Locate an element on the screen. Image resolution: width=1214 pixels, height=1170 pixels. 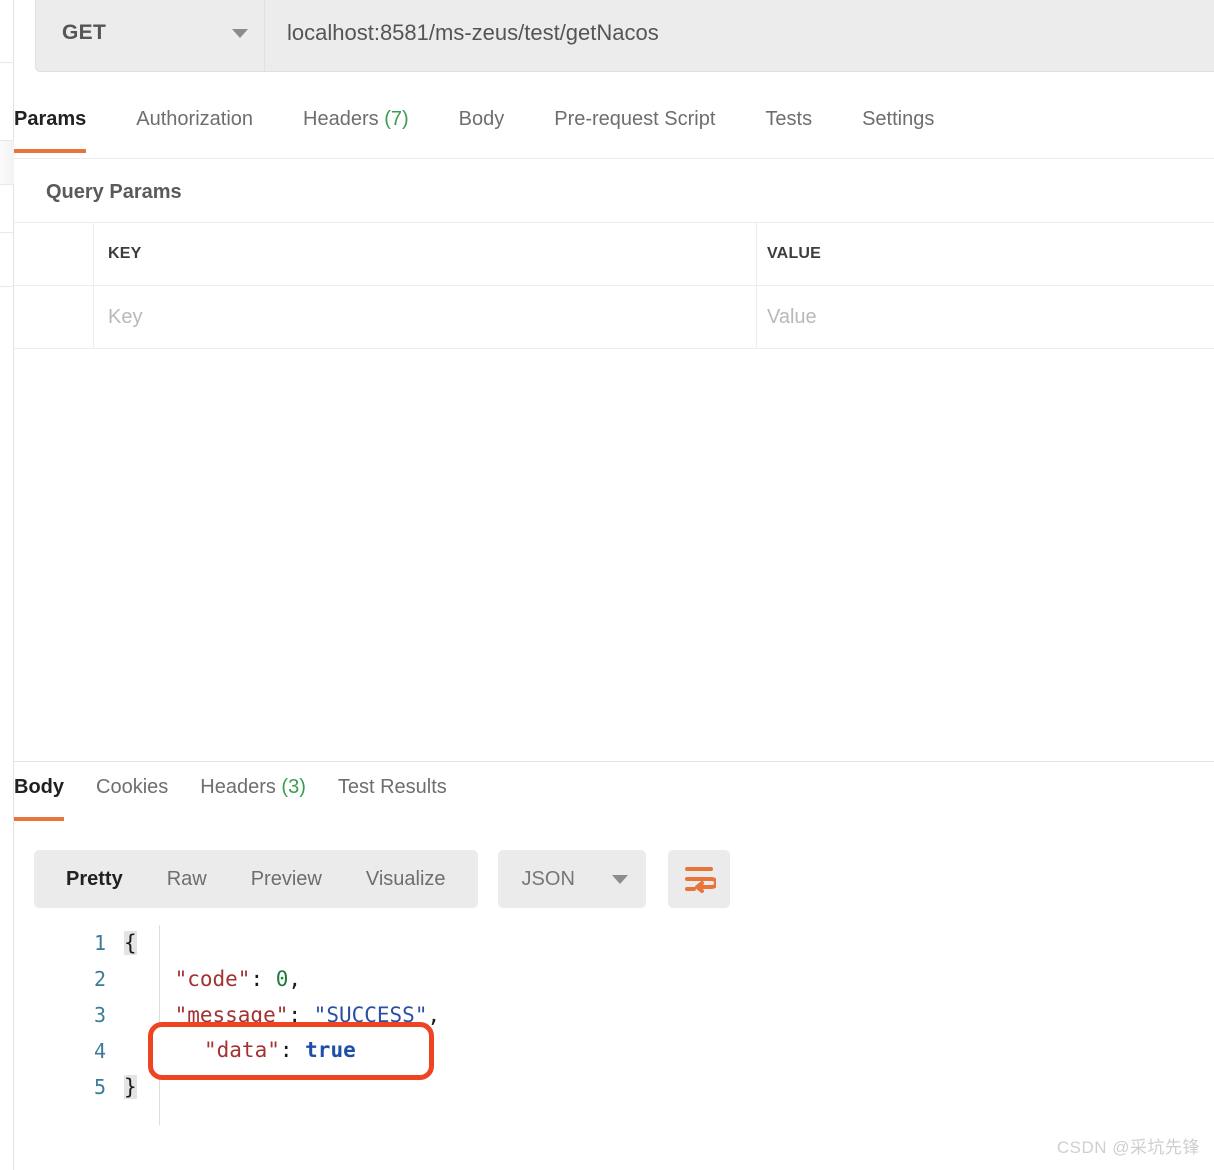
column-header-key-label: KEY is located at coordinates (125, 253).